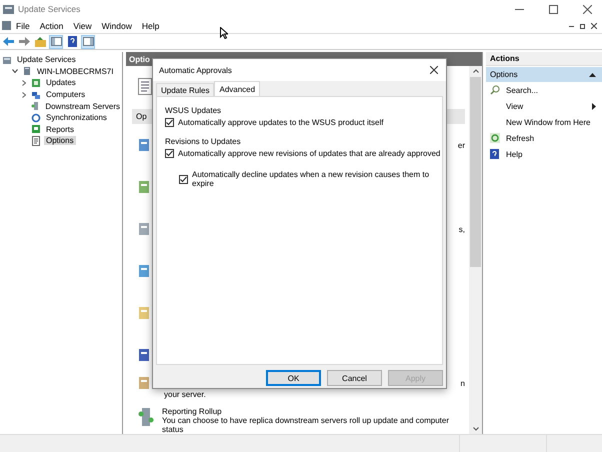  What do you see at coordinates (15, 71) in the screenshot?
I see `expanded-chevron-icon` at bounding box center [15, 71].